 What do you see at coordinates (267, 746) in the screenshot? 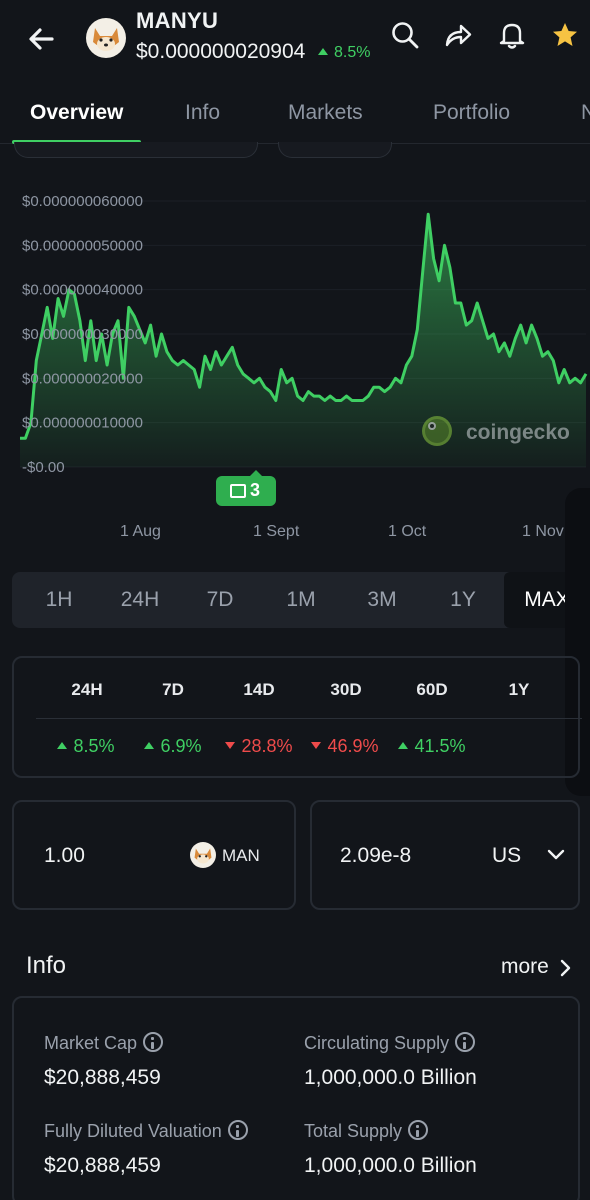
I see `perf-change-text: 28.8%` at bounding box center [267, 746].